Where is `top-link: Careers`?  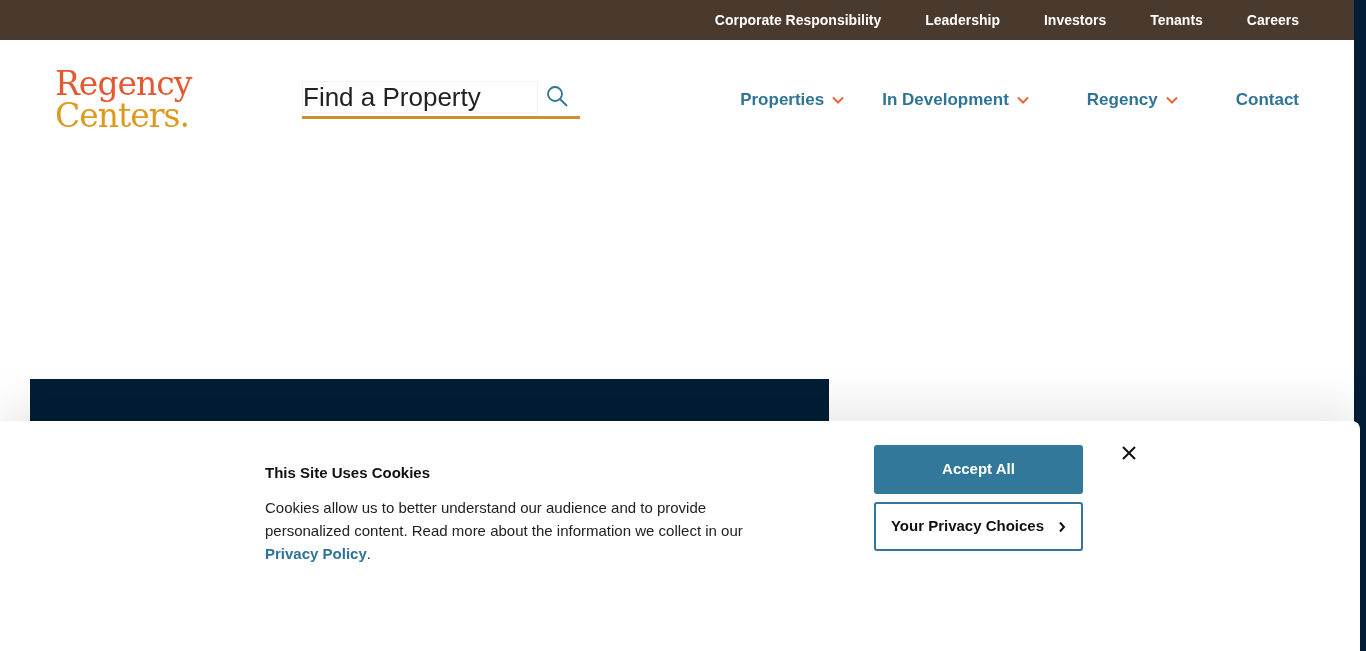
top-link: Careers is located at coordinates (1272, 20).